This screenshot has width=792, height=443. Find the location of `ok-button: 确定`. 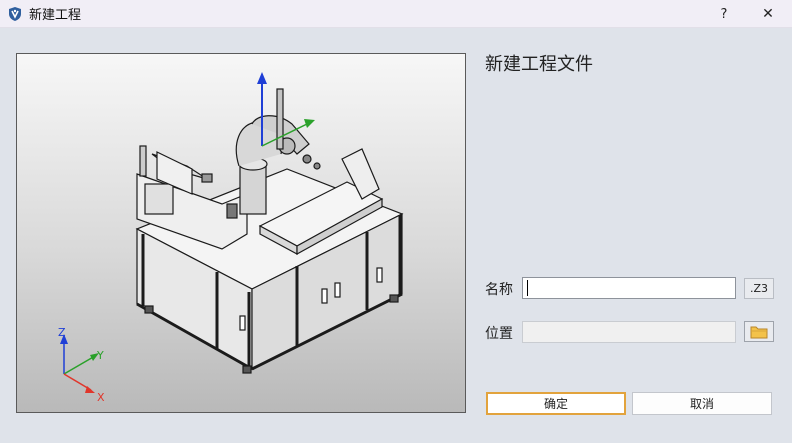

ok-button: 确定 is located at coordinates (556, 403).